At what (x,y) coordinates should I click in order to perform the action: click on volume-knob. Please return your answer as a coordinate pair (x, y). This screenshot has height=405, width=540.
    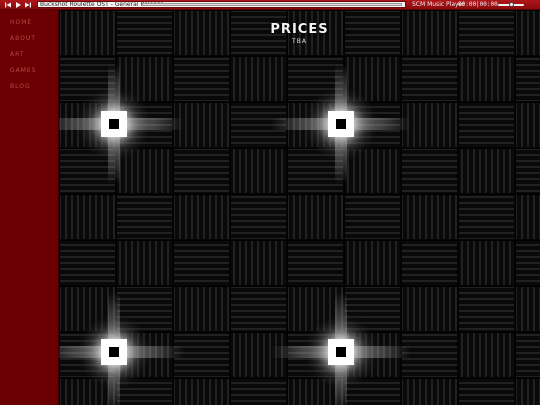
    Looking at the image, I should click on (511, 4).